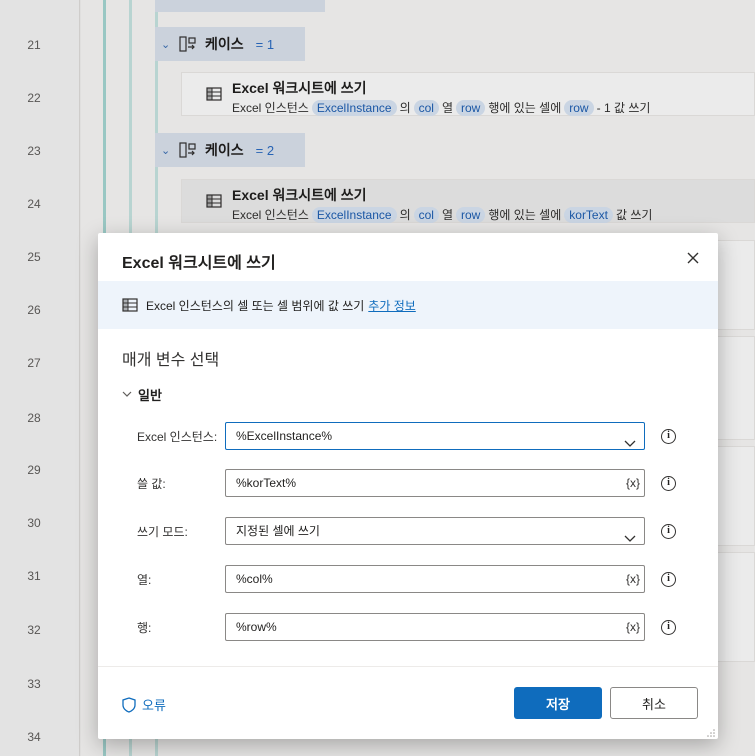 This screenshot has width=755, height=756. What do you see at coordinates (654, 703) in the screenshot?
I see `cancel-button: 취소` at bounding box center [654, 703].